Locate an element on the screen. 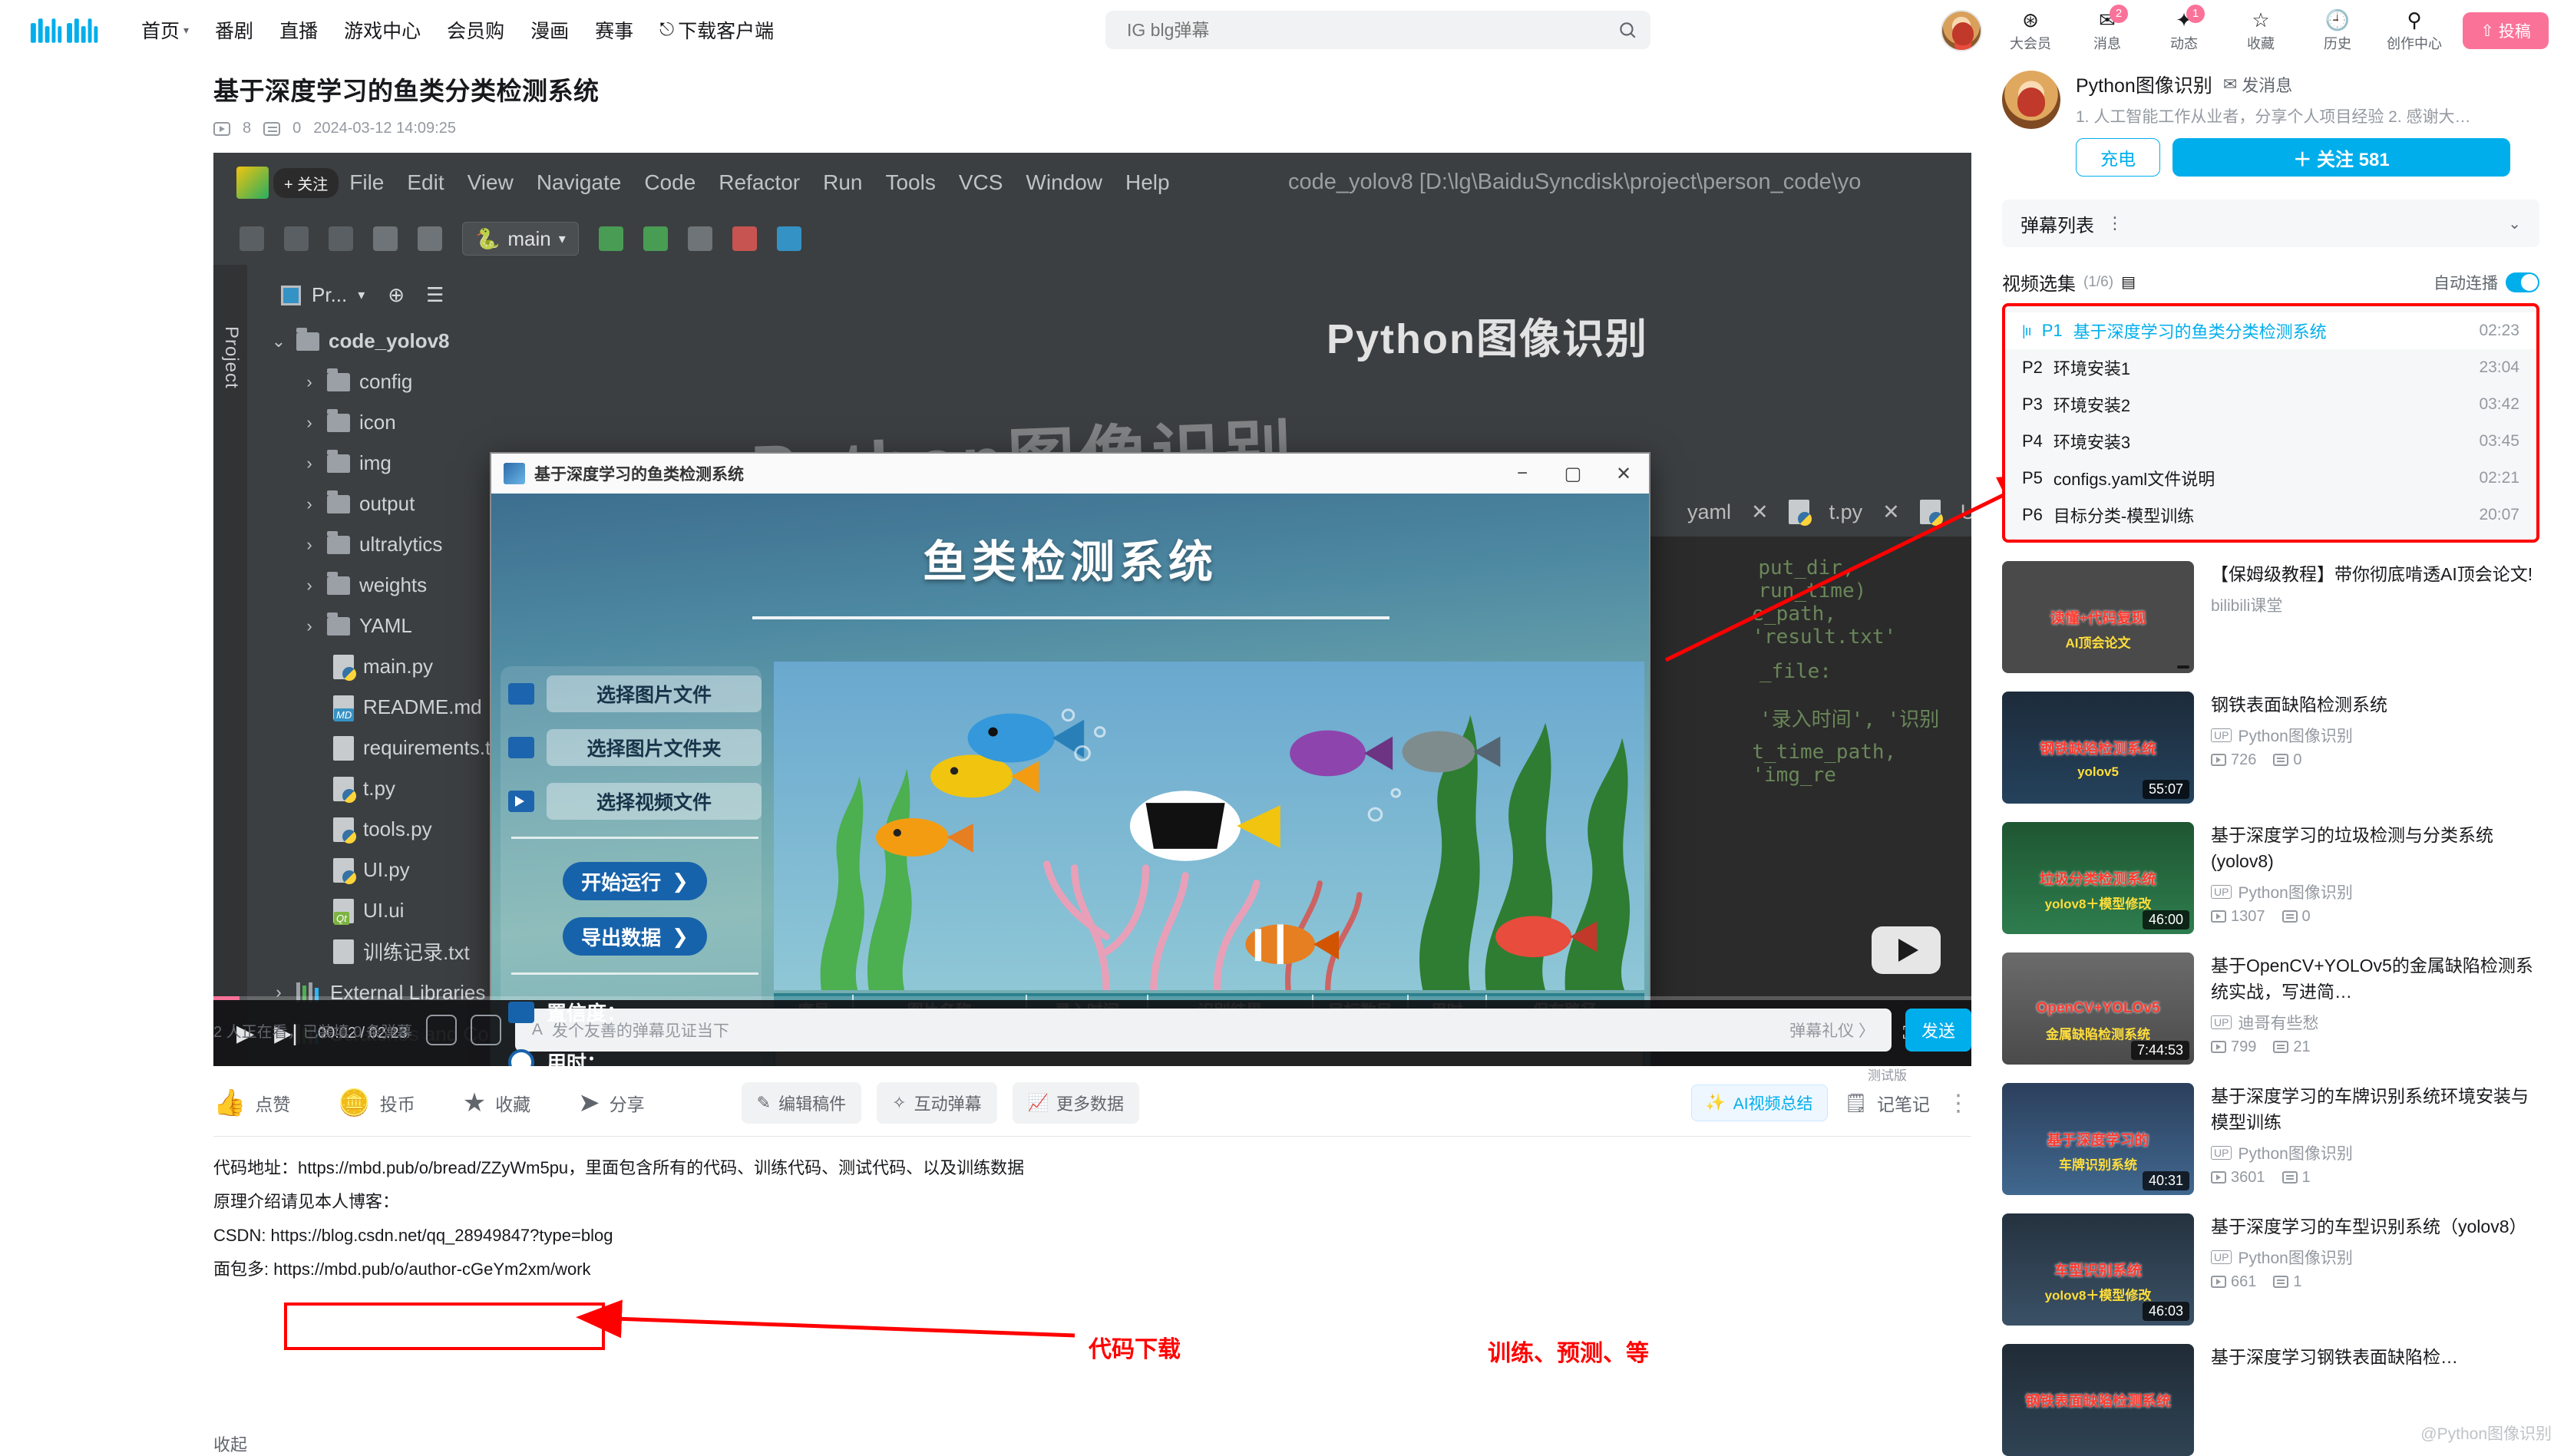 Image resolution: width=2564 pixels, height=1456 pixels. edit-submission-button: ✎ 编辑稿件 is located at coordinates (801, 1103).